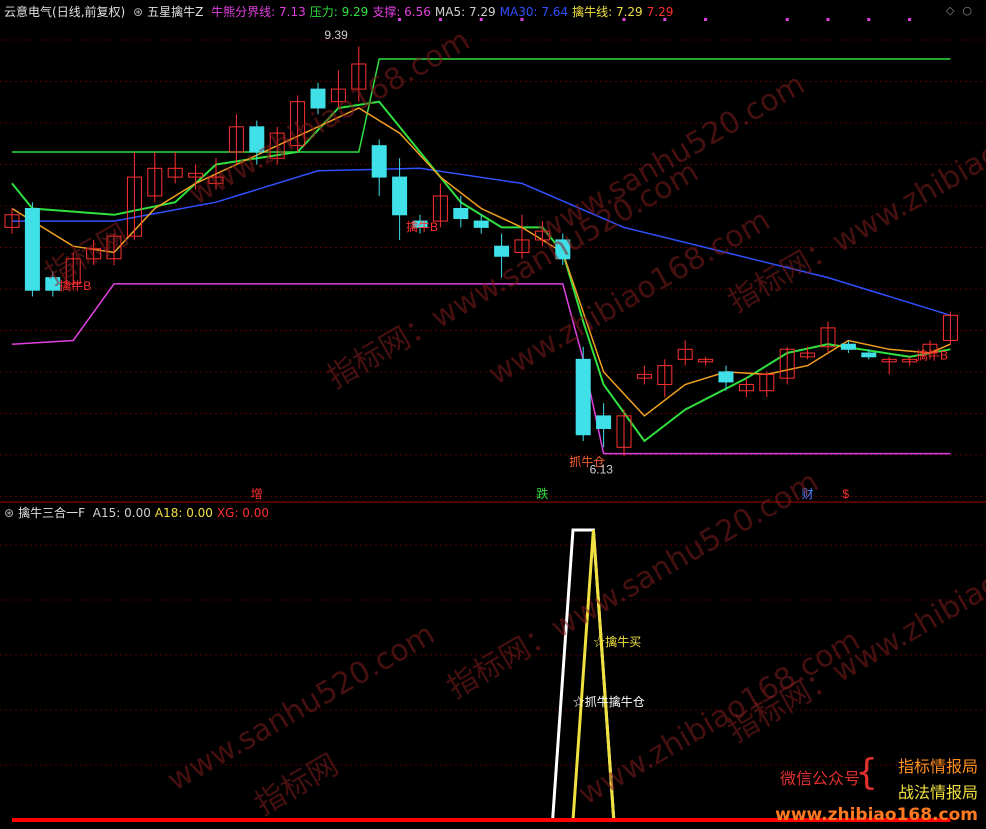 Image resolution: width=986 pixels, height=829 pixels. What do you see at coordinates (121, 513) in the screenshot?
I see `indicator-field: A15: 0.00` at bounding box center [121, 513].